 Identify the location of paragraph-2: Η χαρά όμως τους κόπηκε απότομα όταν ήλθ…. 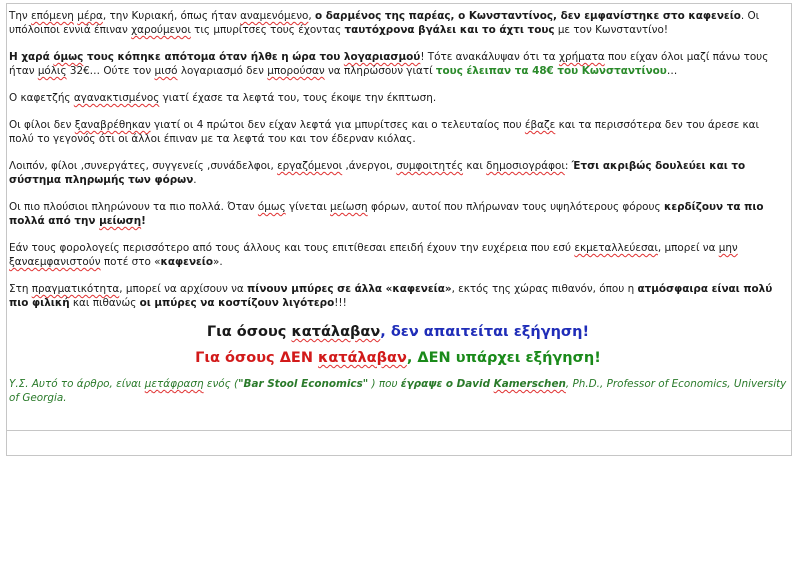
(389, 64).